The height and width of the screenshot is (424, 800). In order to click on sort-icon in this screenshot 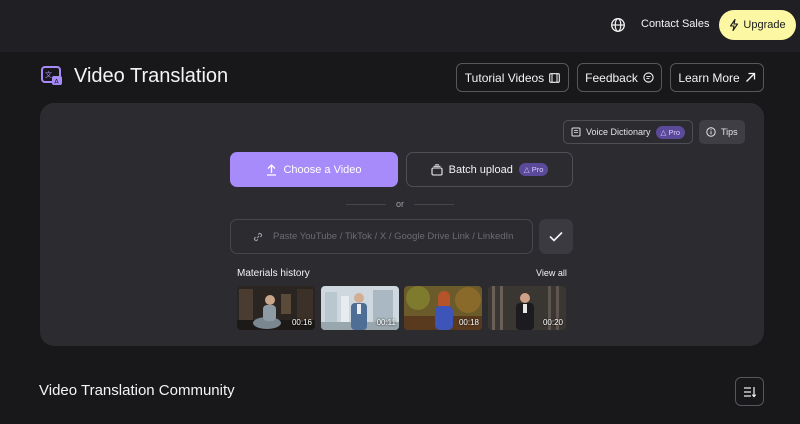, I will do `click(749, 391)`.